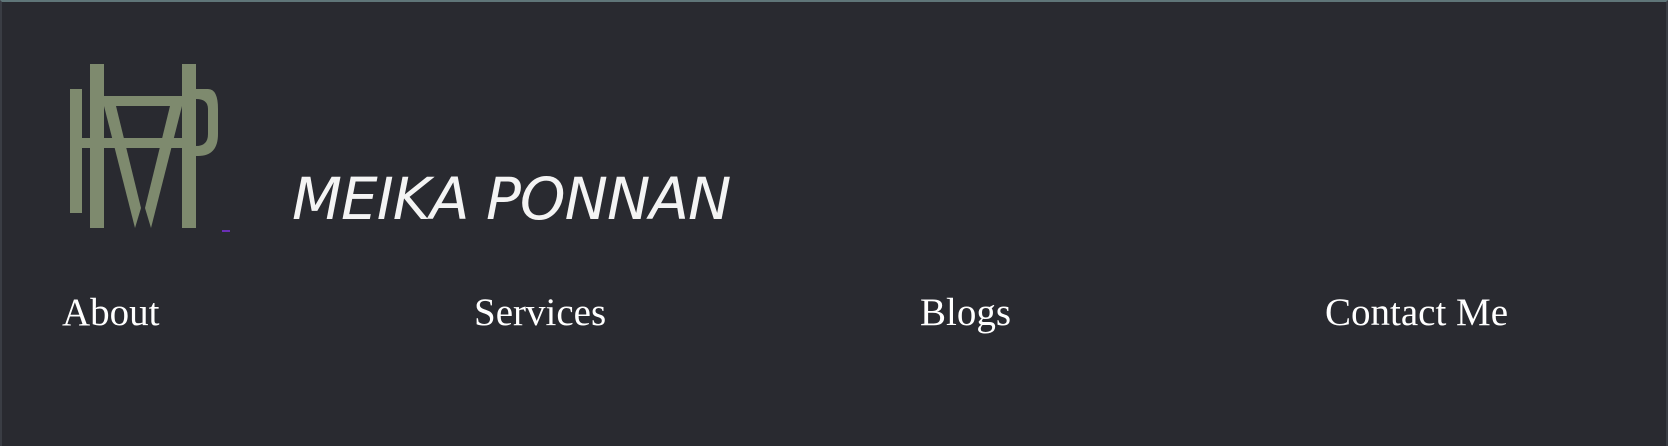 This screenshot has height=446, width=1668. What do you see at coordinates (965, 313) in the screenshot?
I see `nav-blogs-link: Blogs` at bounding box center [965, 313].